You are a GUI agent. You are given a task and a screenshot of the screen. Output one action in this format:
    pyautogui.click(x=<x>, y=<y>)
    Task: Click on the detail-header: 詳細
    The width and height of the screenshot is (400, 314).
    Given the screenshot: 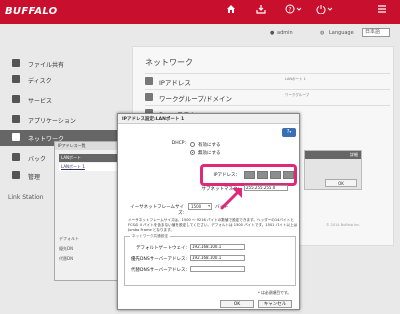 What is the action you would take?
    pyautogui.click(x=333, y=155)
    